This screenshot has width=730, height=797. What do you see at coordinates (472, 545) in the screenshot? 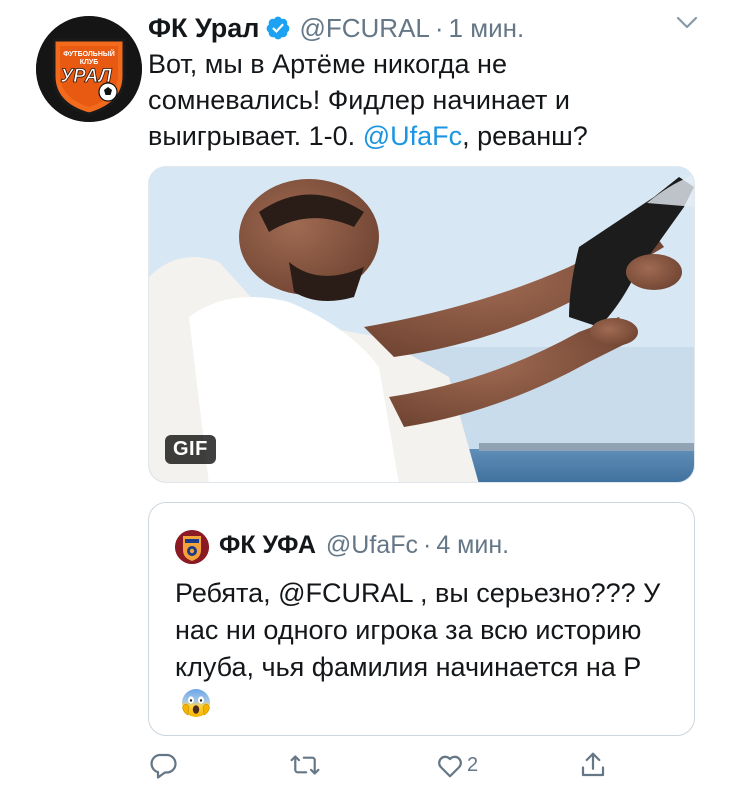
I see `quoted-timestamp: 4 мин.` at bounding box center [472, 545].